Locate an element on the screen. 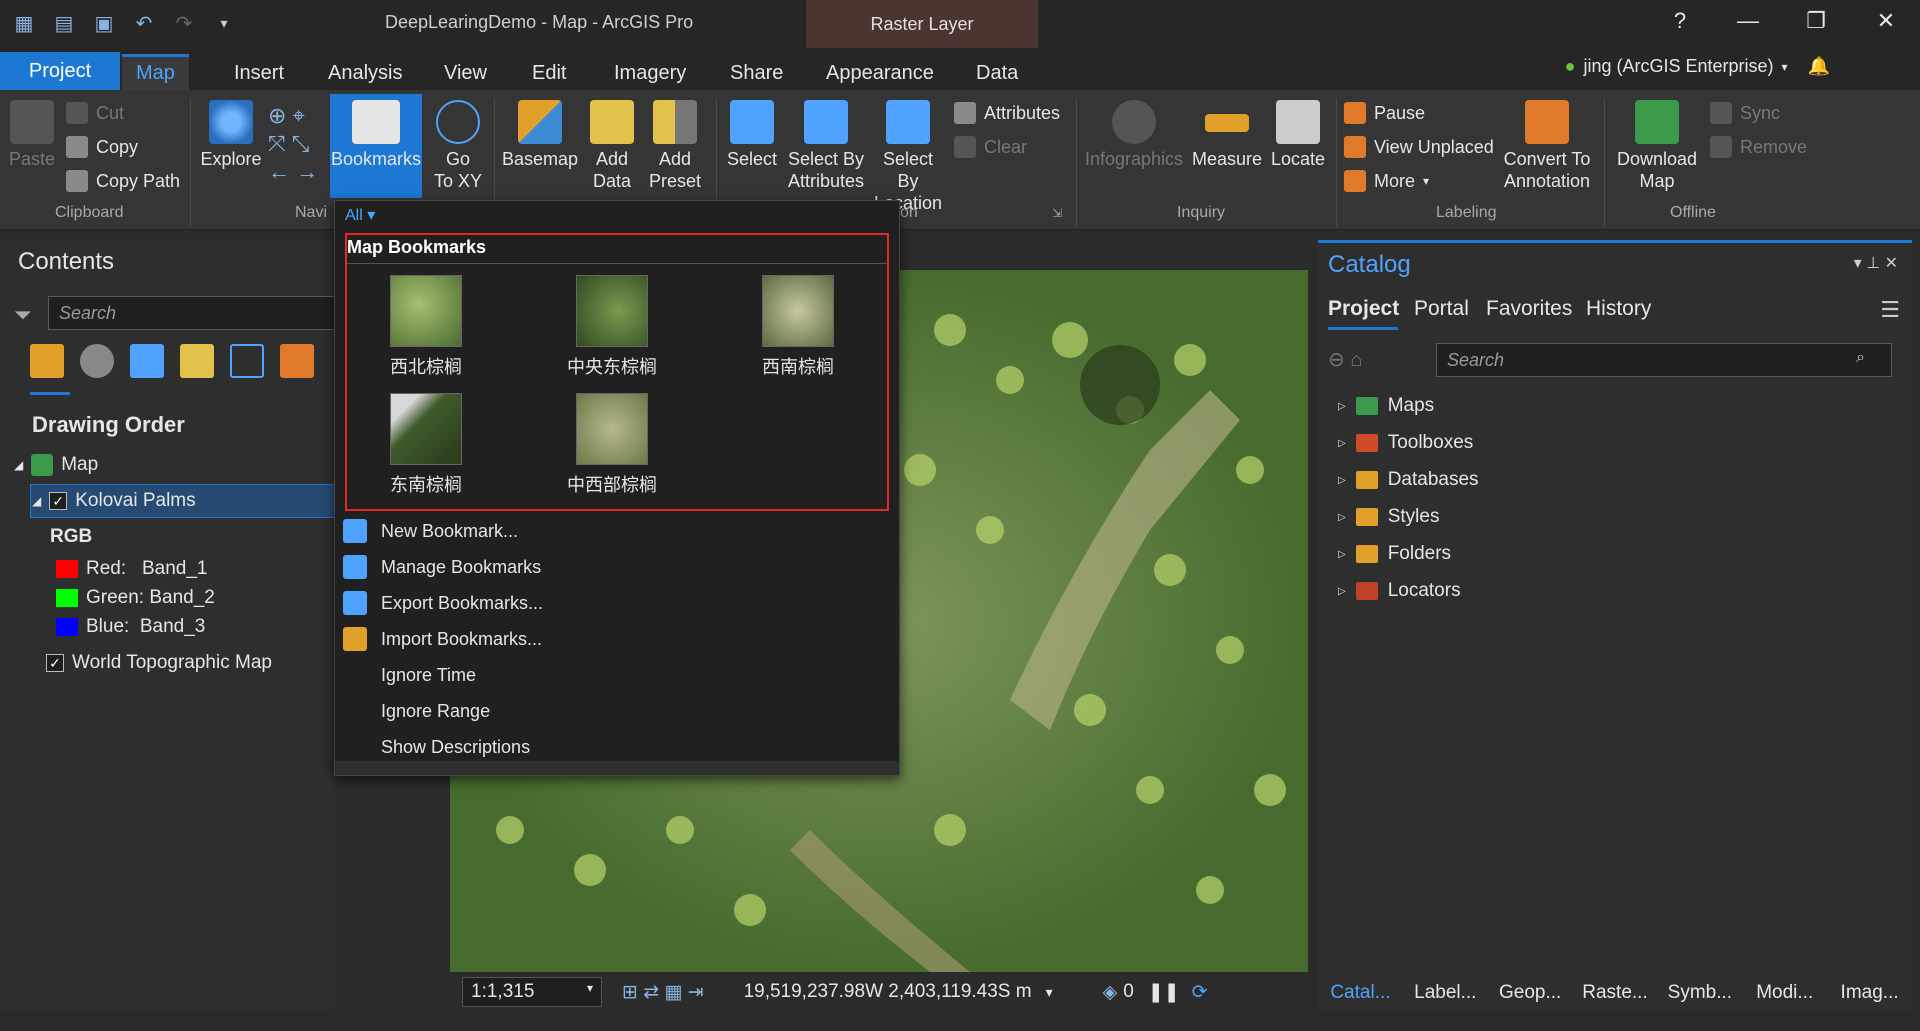 Image resolution: width=1920 pixels, height=1031 pixels. measure-button: Measure is located at coordinates (1227, 135).